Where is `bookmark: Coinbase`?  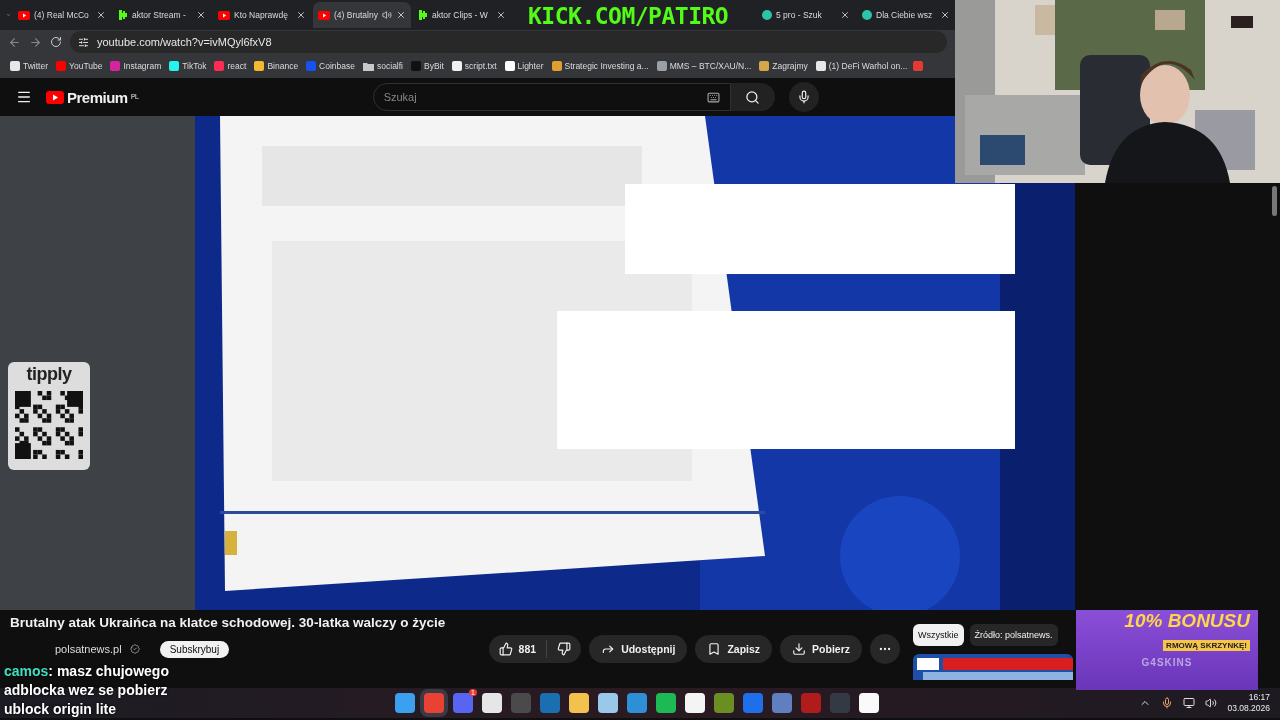
bookmark: Coinbase is located at coordinates (331, 66).